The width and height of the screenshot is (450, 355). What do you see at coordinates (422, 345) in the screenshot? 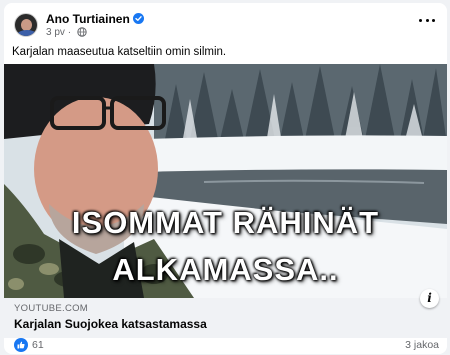
I see `share-count: 3 jakoa` at bounding box center [422, 345].